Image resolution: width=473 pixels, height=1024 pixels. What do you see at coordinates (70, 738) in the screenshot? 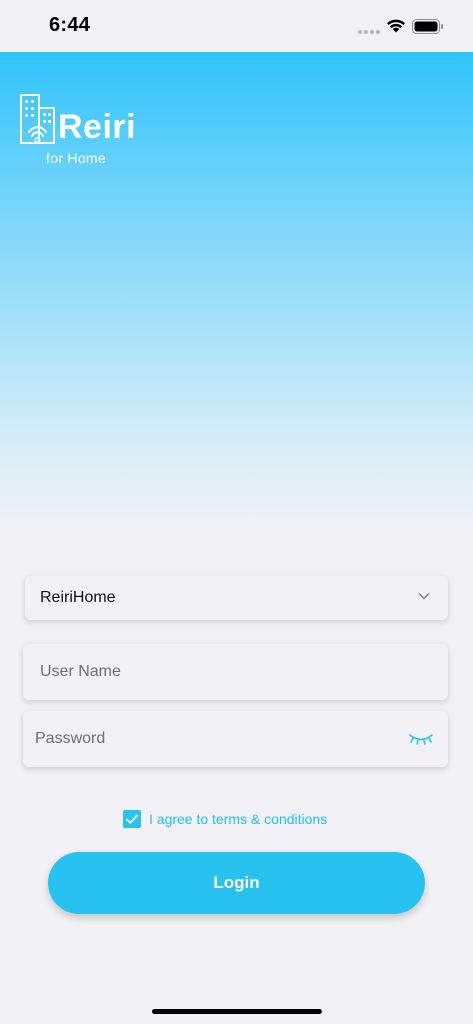
I see `password-placeholder: Password` at bounding box center [70, 738].